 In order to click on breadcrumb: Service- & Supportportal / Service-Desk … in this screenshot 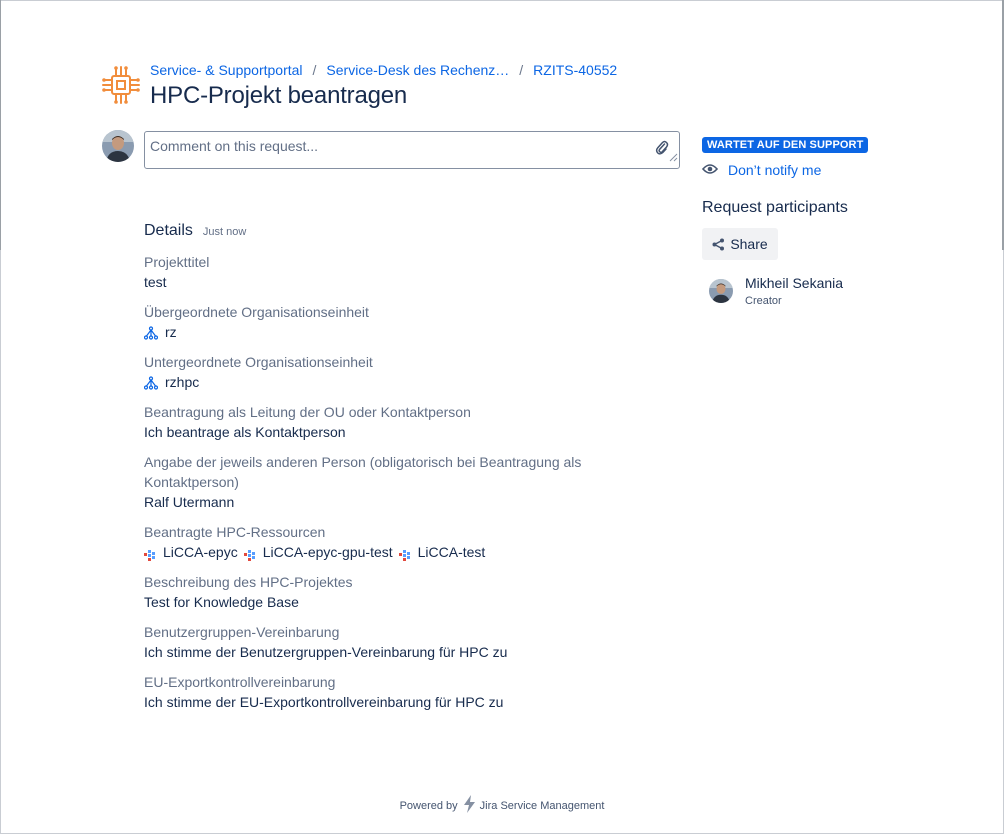, I will do `click(383, 70)`.